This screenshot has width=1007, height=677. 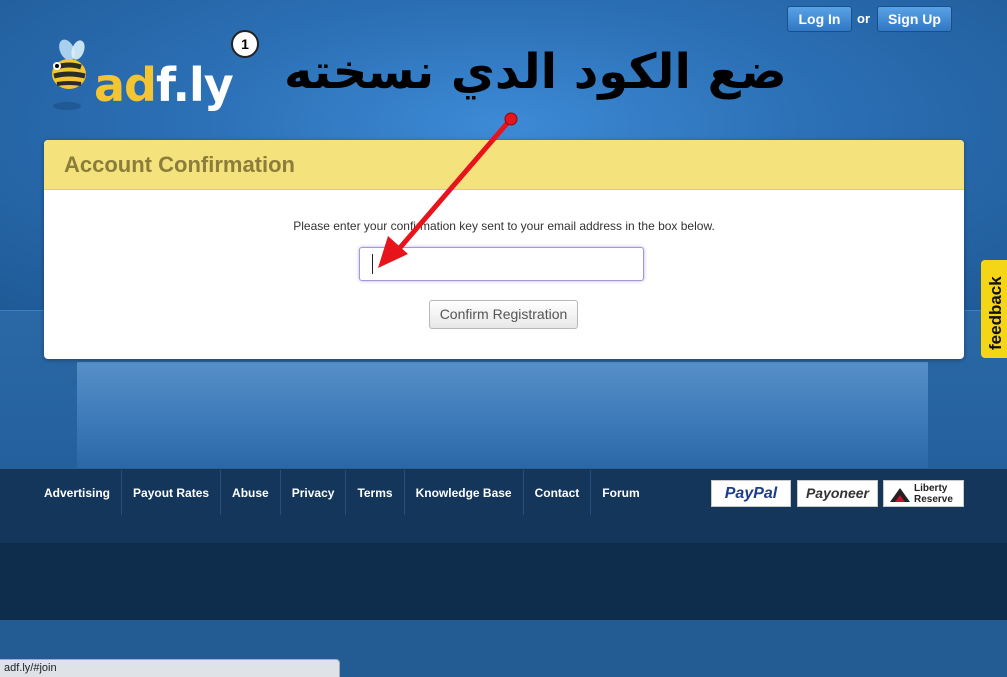 I want to click on or-separator: or, so click(x=863, y=18).